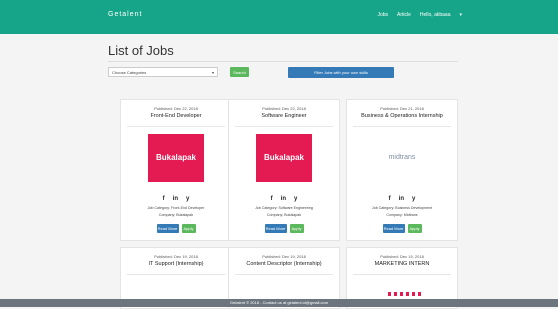  I want to click on nav-links: Jobs Article Hello, akbaaa ▾, so click(419, 15).